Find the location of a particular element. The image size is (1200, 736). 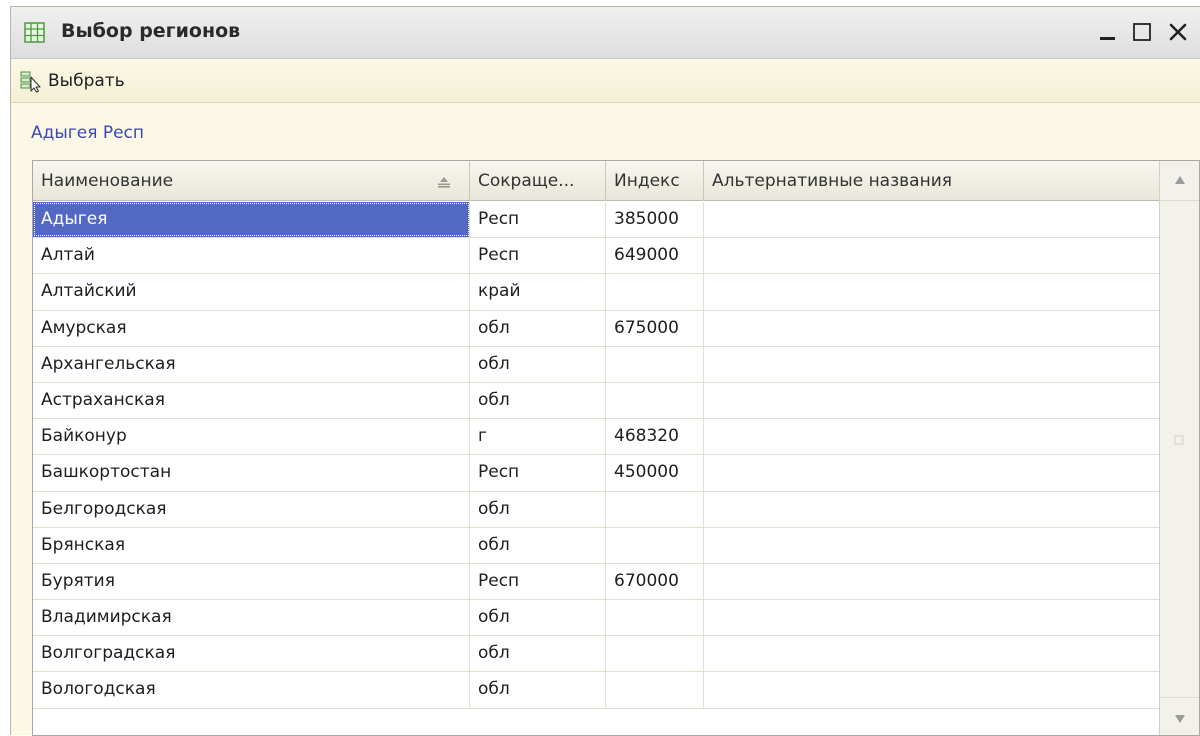

grip-icon is located at coordinates (1179, 440).